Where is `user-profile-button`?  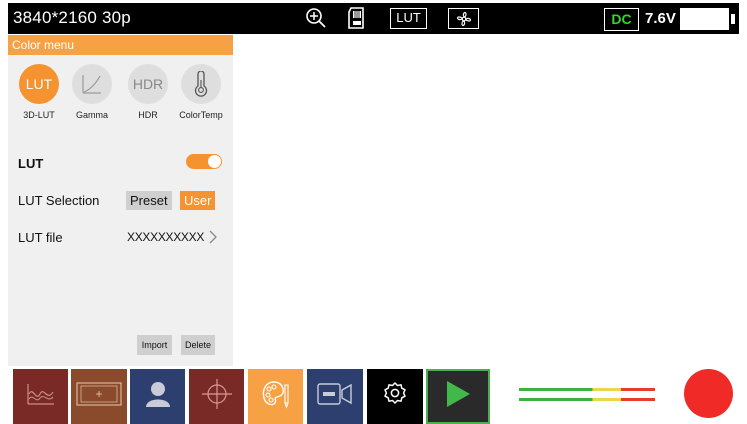
user-profile-button is located at coordinates (157, 396).